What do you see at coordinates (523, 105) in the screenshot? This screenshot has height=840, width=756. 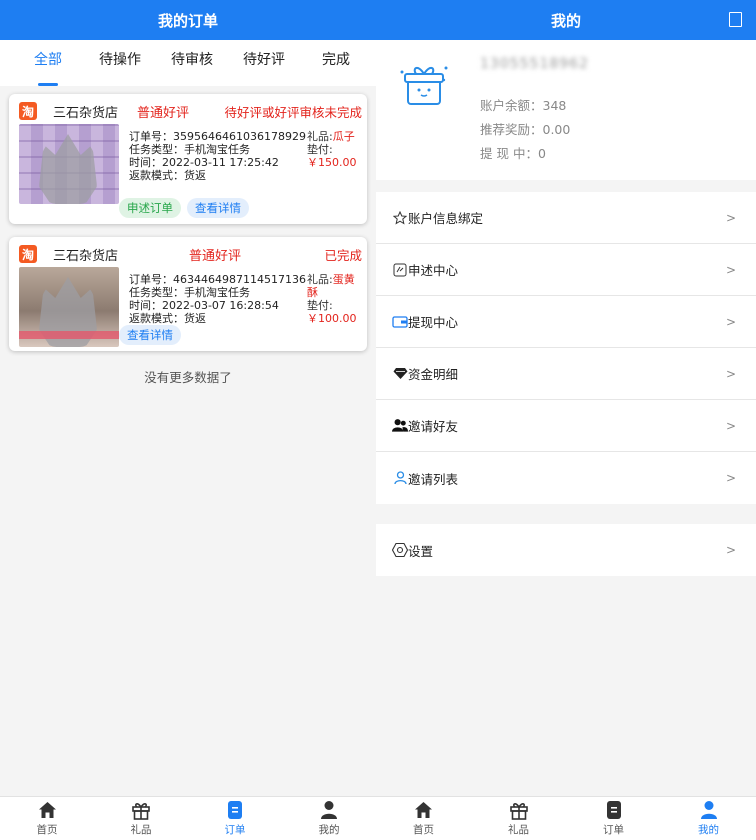 I see `account-balance: 账户余额：348` at bounding box center [523, 105].